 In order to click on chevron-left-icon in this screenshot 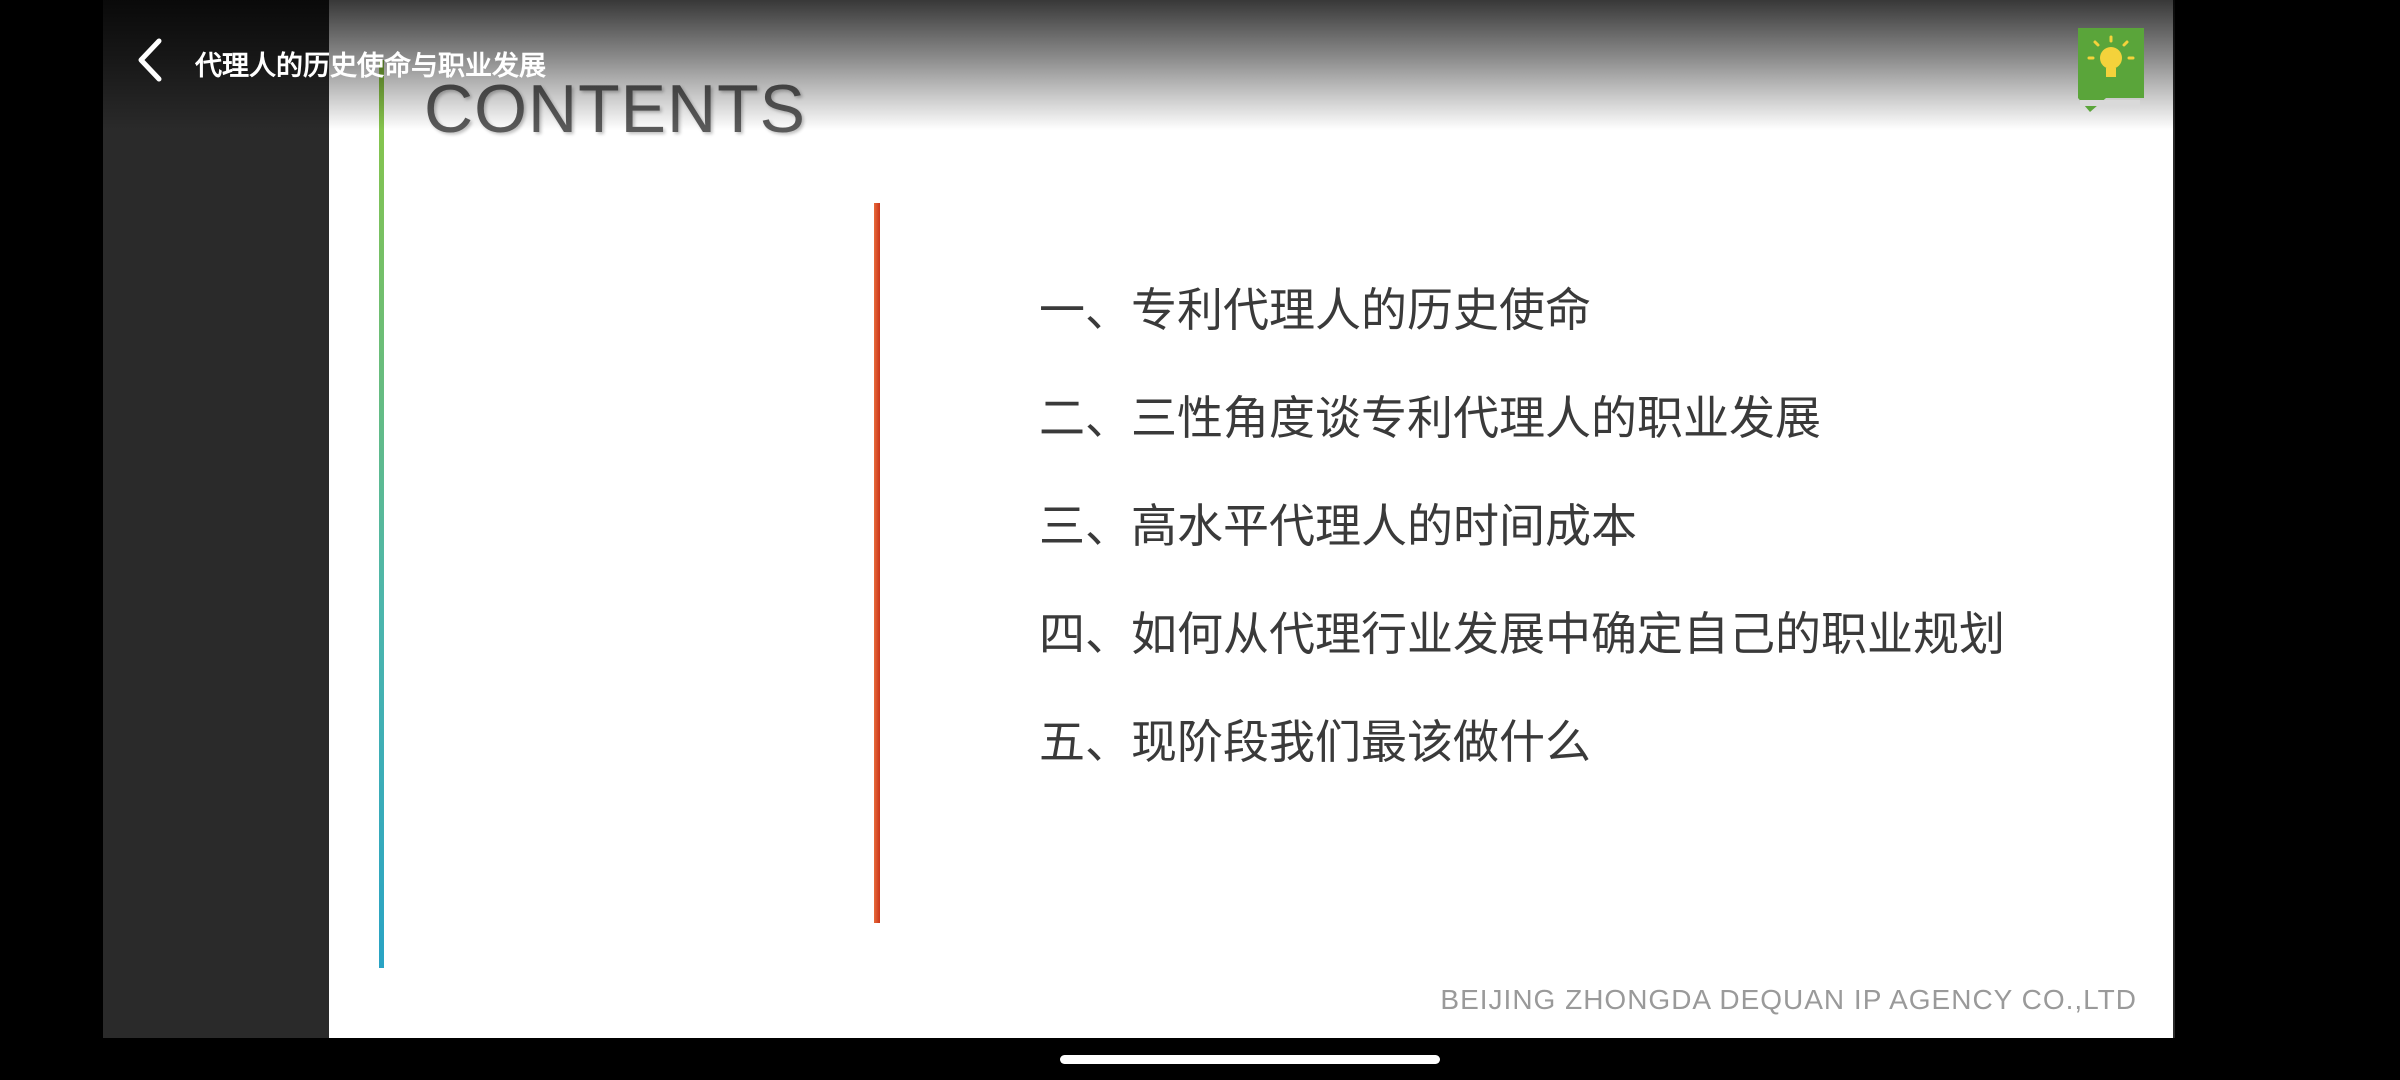, I will do `click(150, 60)`.